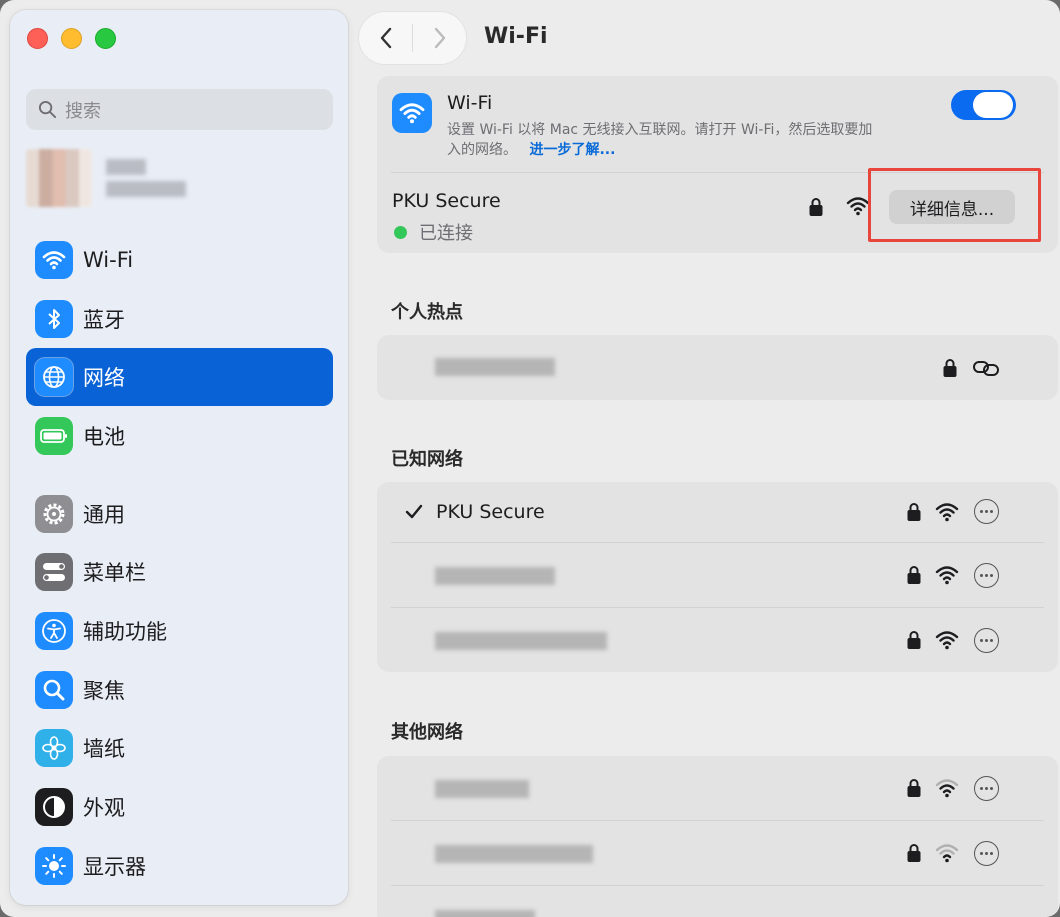 This screenshot has width=1060, height=917. Describe the element at coordinates (717, 367) in the screenshot. I see `hotspot-card` at that location.